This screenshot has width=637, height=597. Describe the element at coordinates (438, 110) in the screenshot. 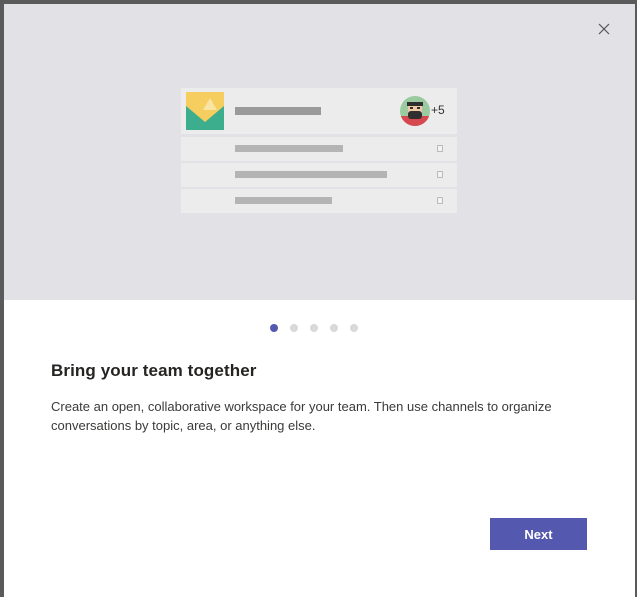

I see `member-count-badge: +5` at that location.